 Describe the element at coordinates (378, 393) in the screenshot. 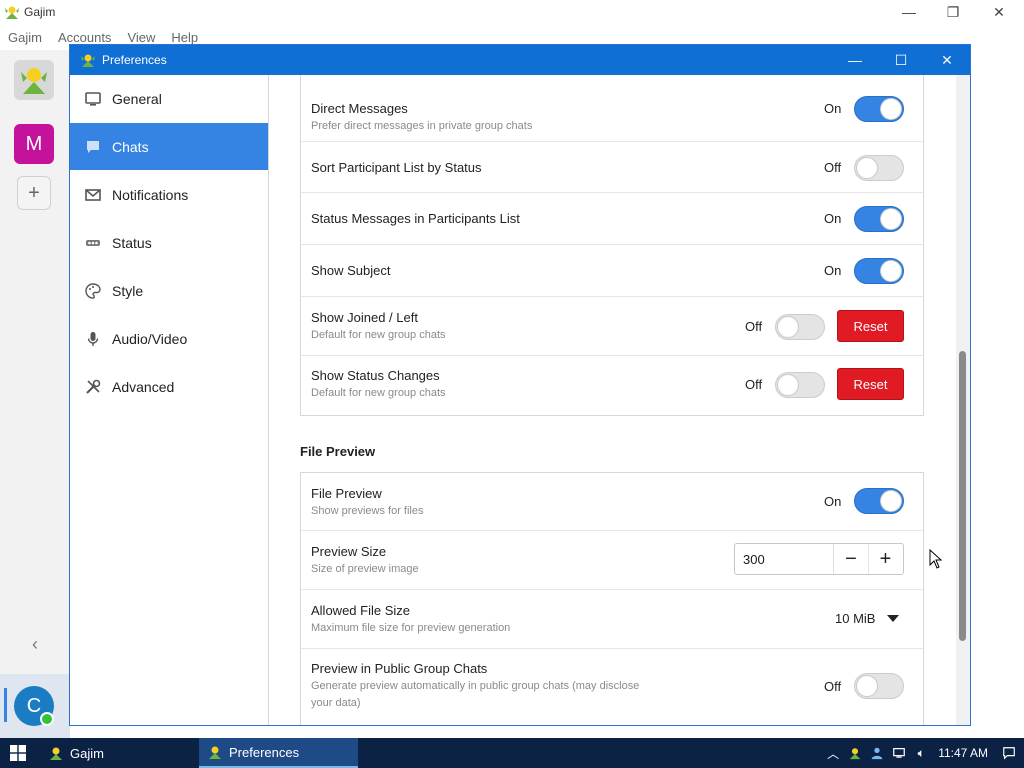

I see `setting-subtitle: Default for new group chats` at that location.